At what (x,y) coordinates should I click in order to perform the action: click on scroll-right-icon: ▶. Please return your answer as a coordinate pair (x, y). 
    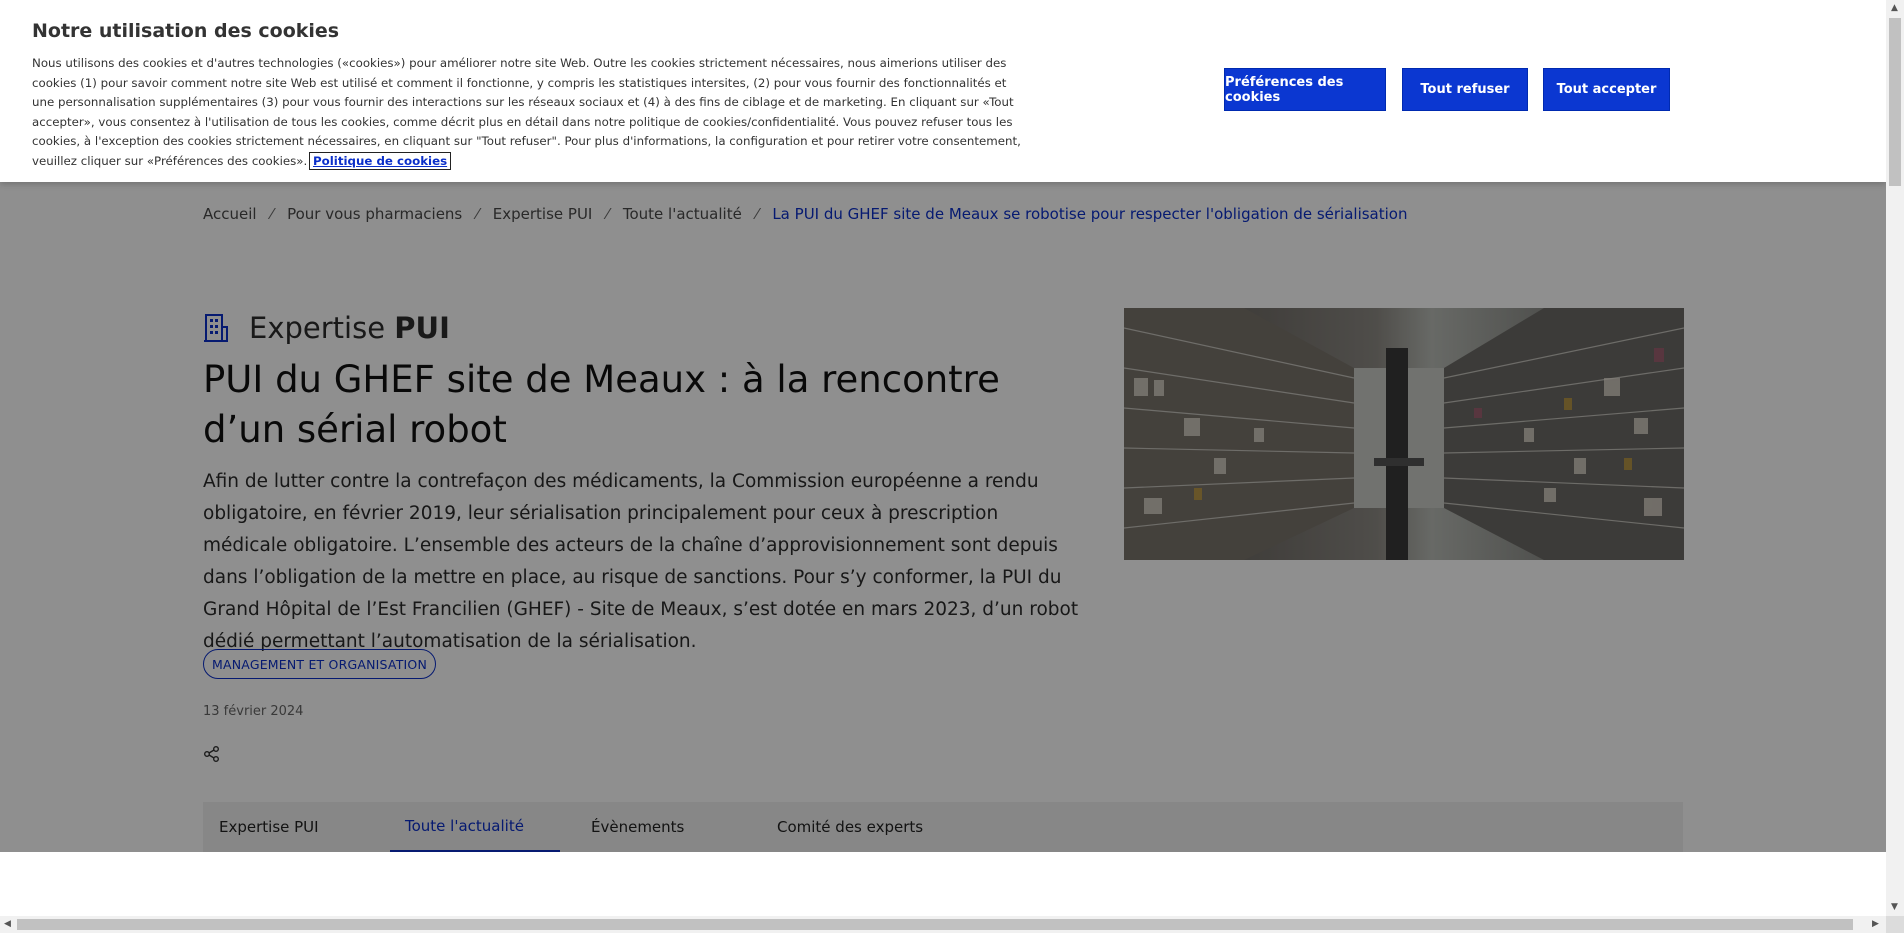
    Looking at the image, I should click on (1875, 924).